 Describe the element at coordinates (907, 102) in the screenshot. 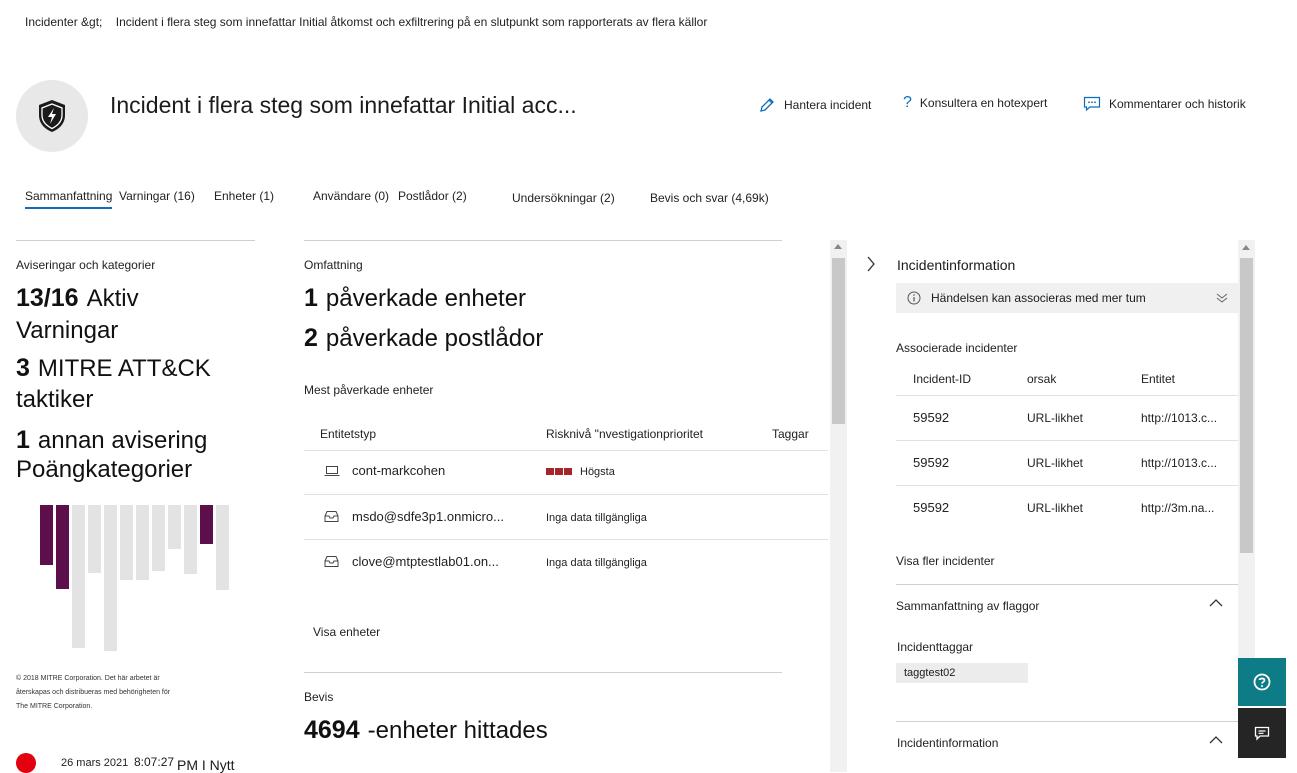

I see `question-icon: ?` at that location.